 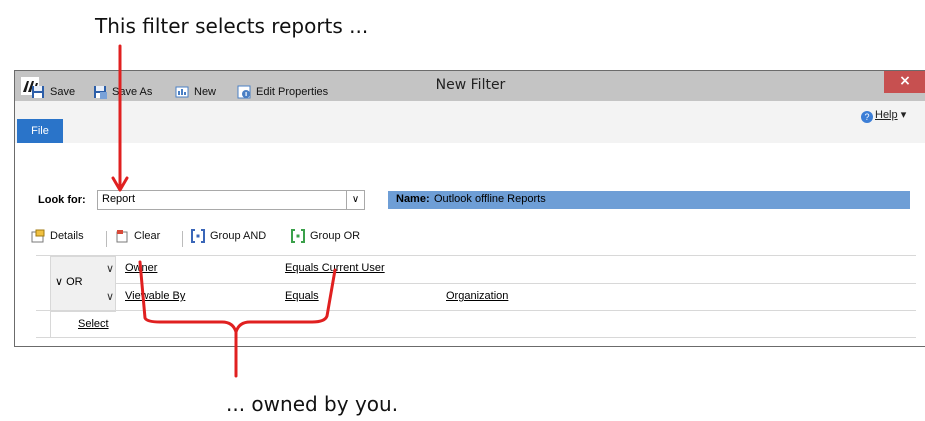 What do you see at coordinates (292, 92) in the screenshot?
I see `edit-properties-label: Edit Properties` at bounding box center [292, 92].